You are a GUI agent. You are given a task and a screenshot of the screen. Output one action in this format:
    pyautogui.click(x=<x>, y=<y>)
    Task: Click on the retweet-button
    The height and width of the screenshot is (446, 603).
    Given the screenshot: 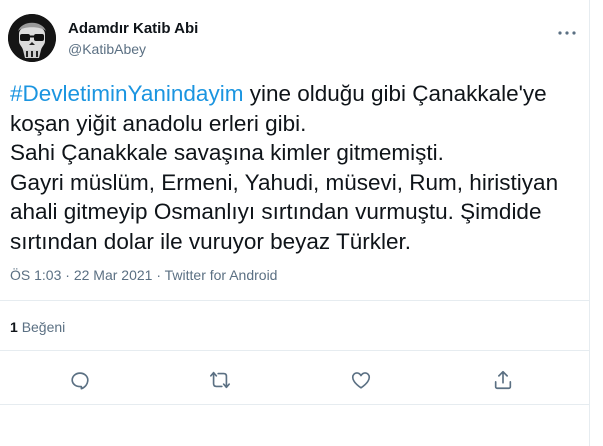 What is the action you would take?
    pyautogui.click(x=220, y=380)
    